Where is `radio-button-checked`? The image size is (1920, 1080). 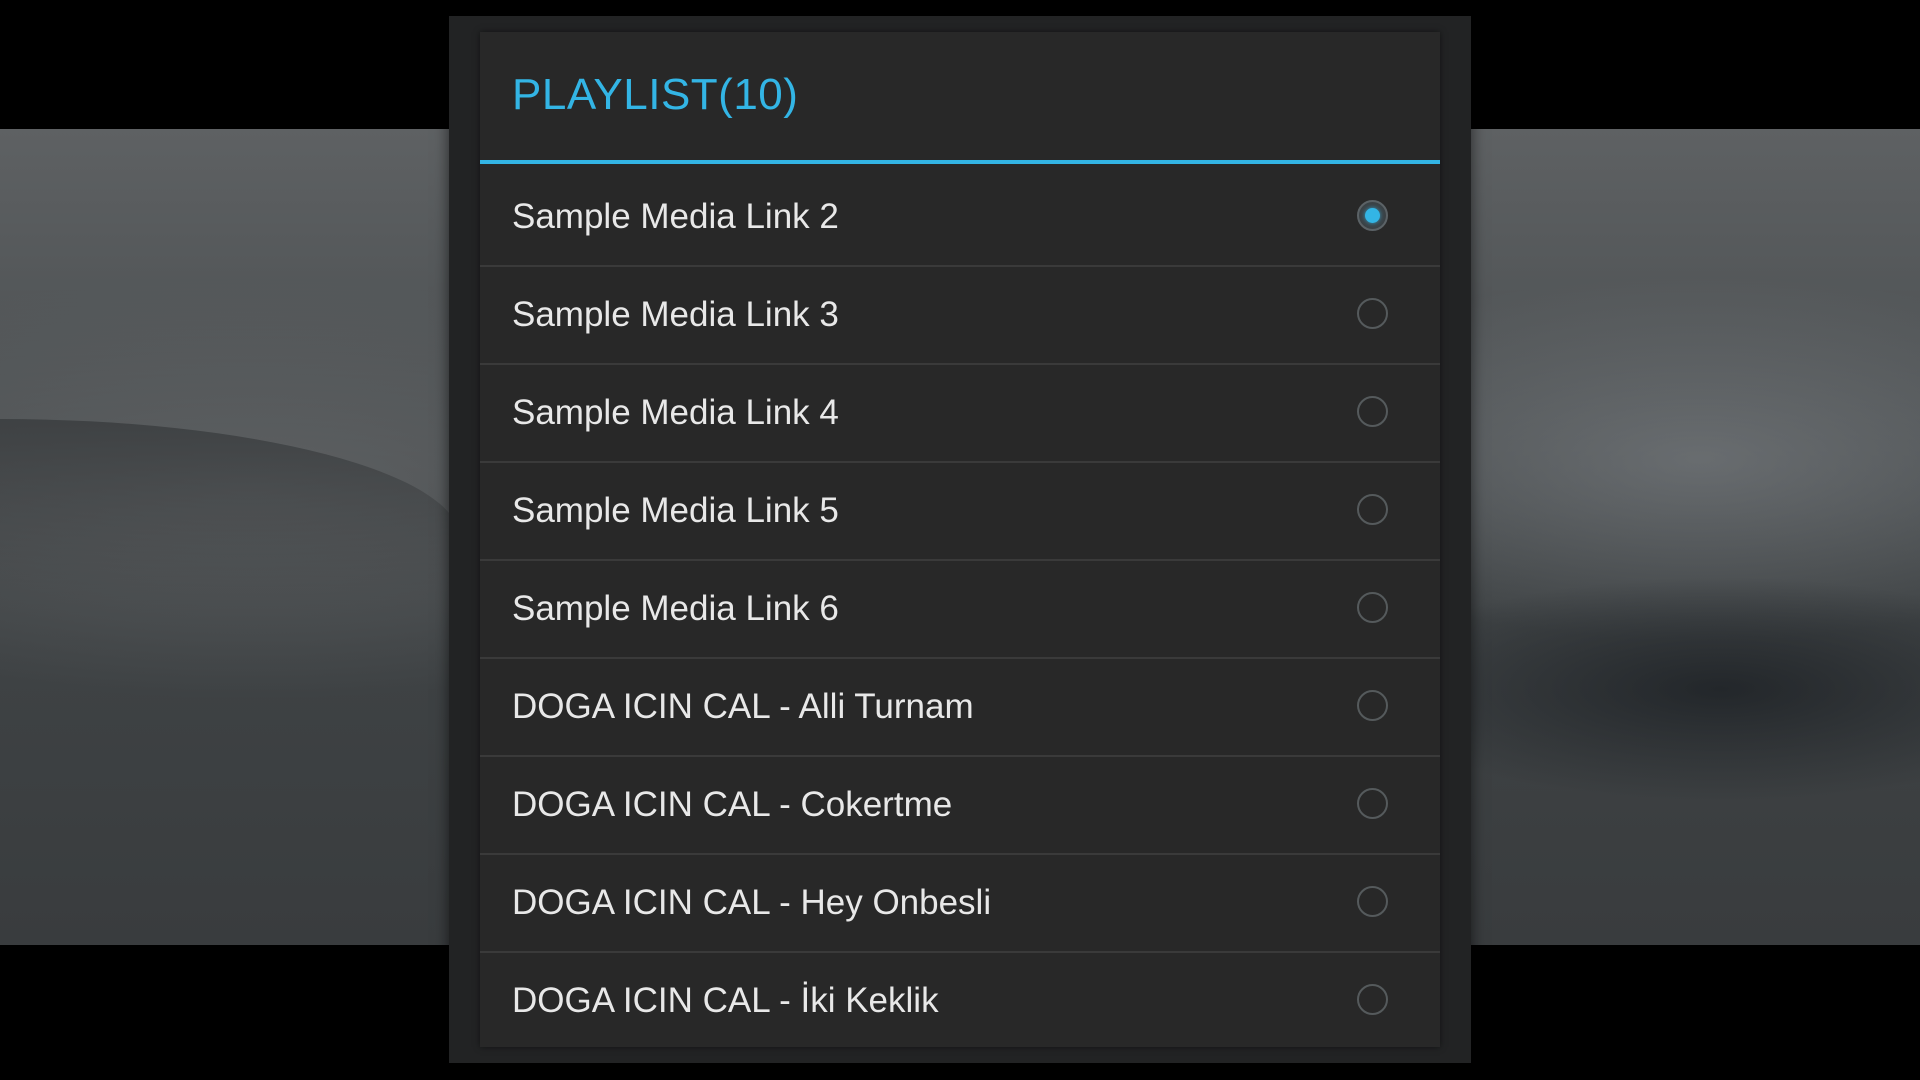
radio-button-checked is located at coordinates (1372, 215).